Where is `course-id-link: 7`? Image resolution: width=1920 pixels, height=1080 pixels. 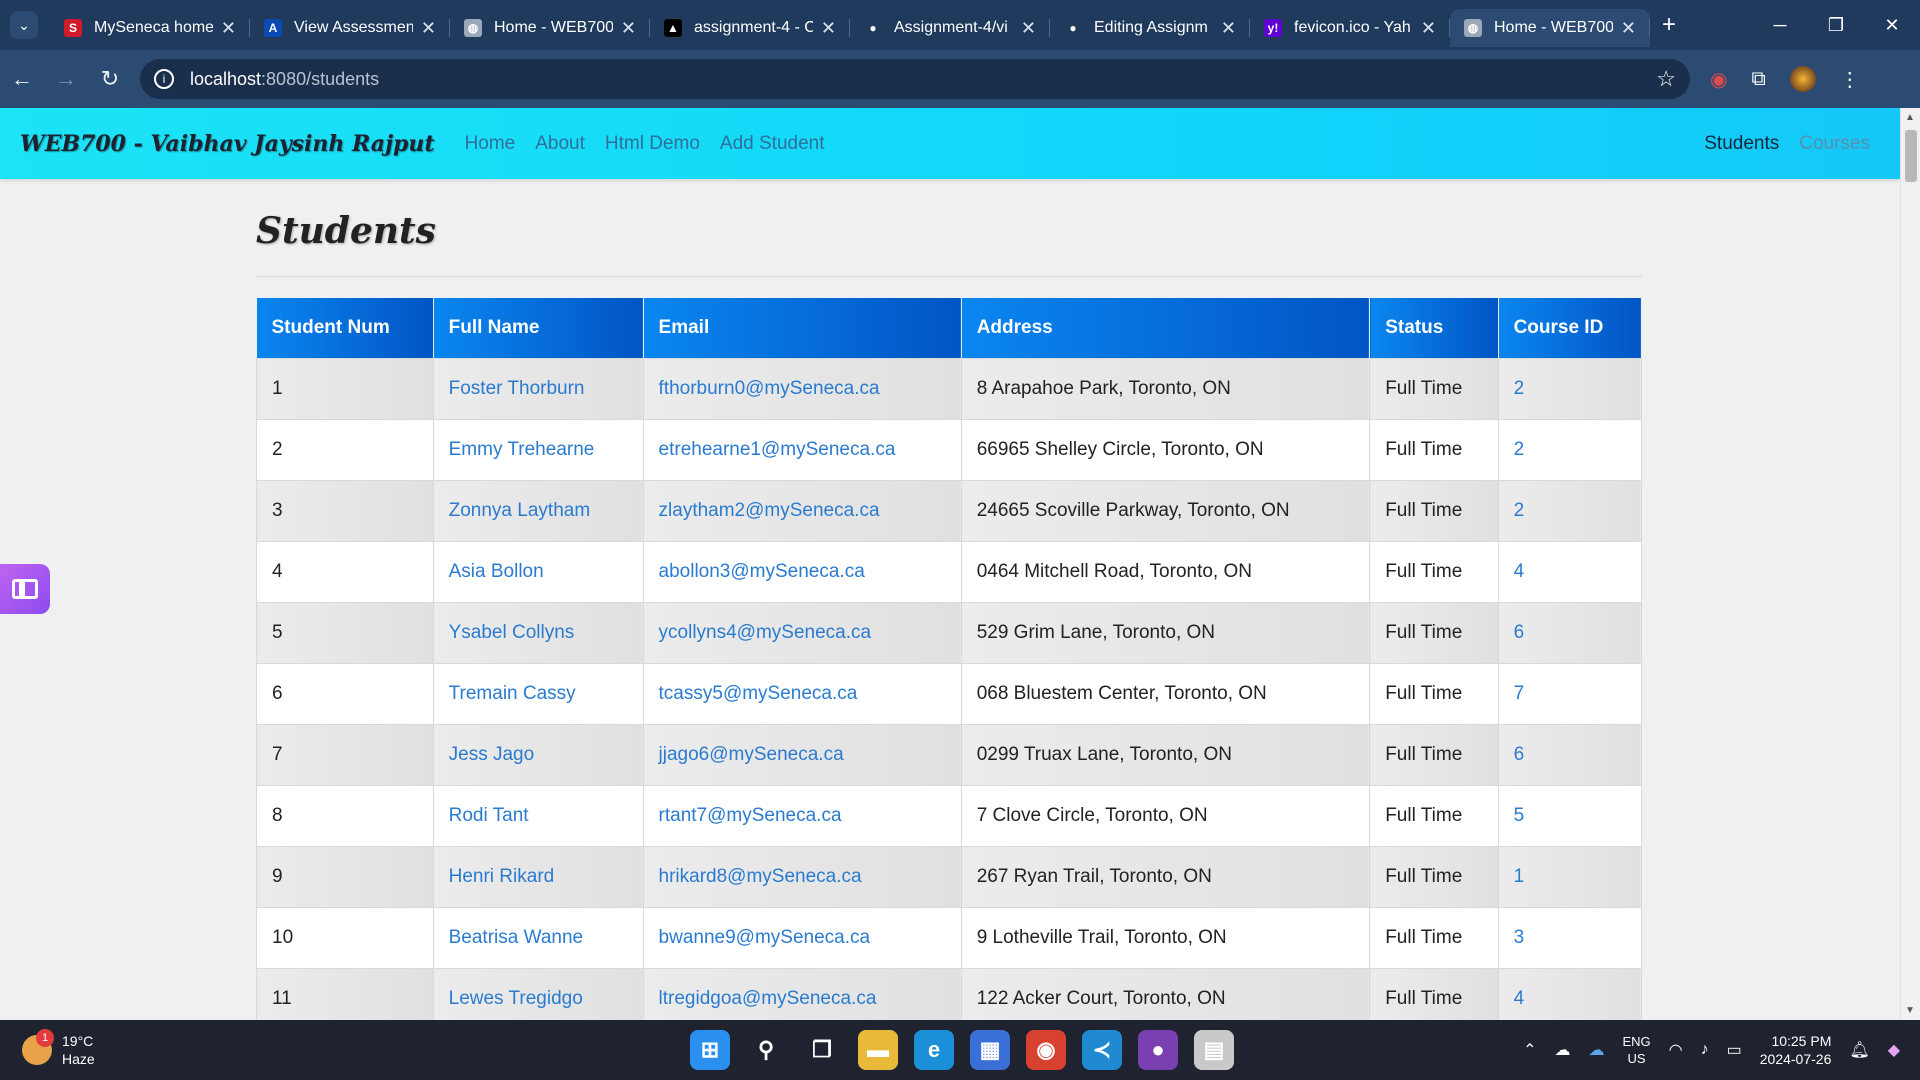
course-id-link: 7 is located at coordinates (1570, 693).